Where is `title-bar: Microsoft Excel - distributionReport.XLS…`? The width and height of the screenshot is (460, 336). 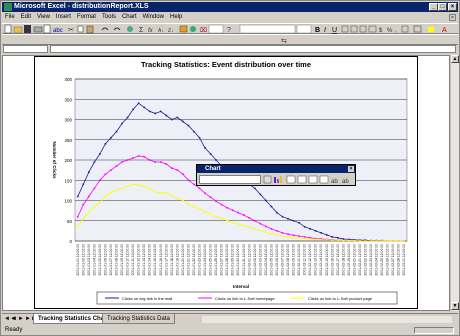 title-bar: Microsoft Excel - distributionReport.XLS… is located at coordinates (230, 7).